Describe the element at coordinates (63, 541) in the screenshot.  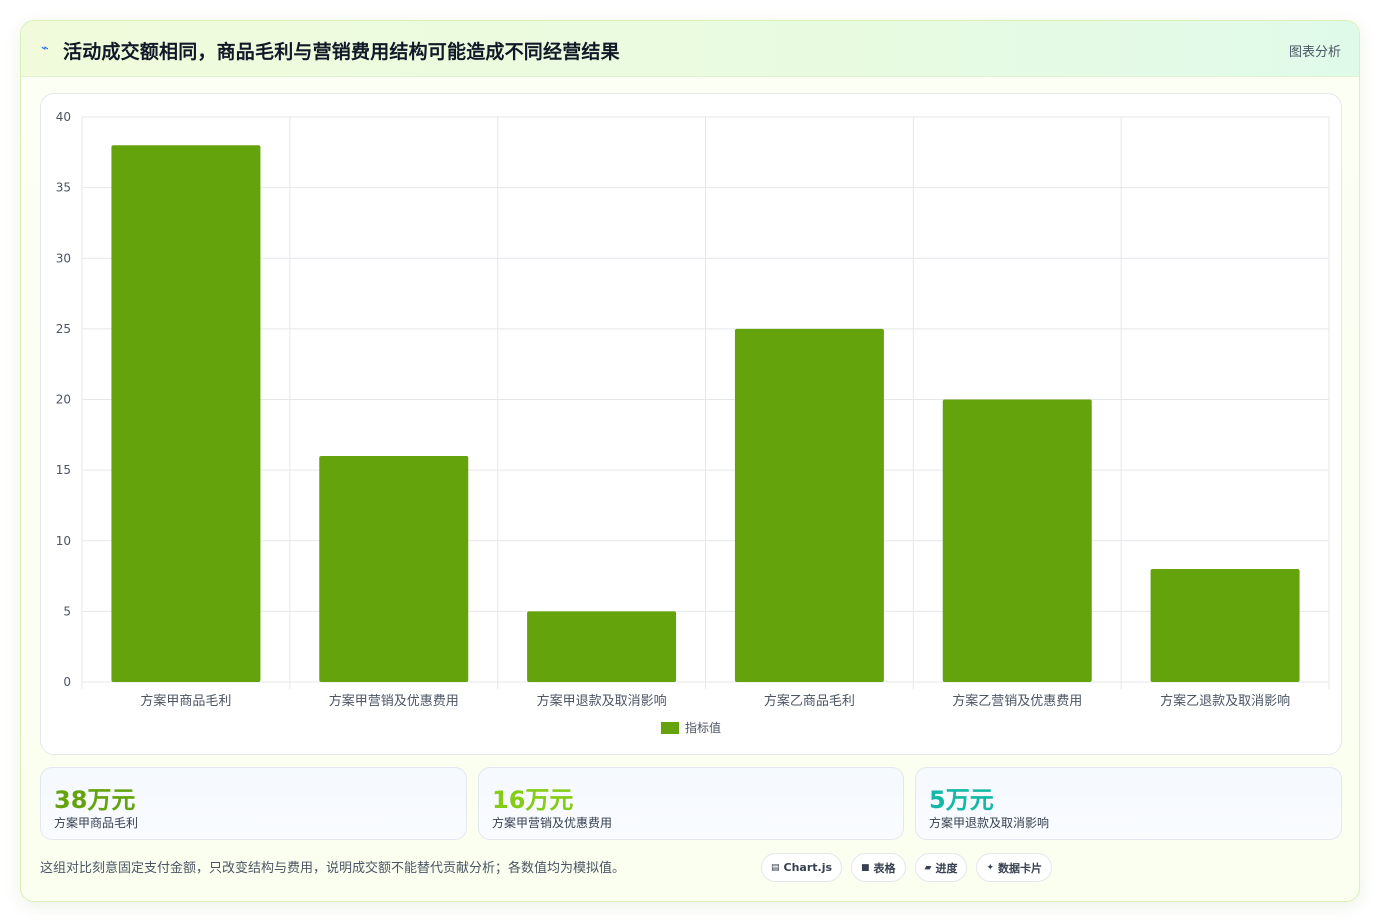
I see `y-tick-label: 10` at that location.